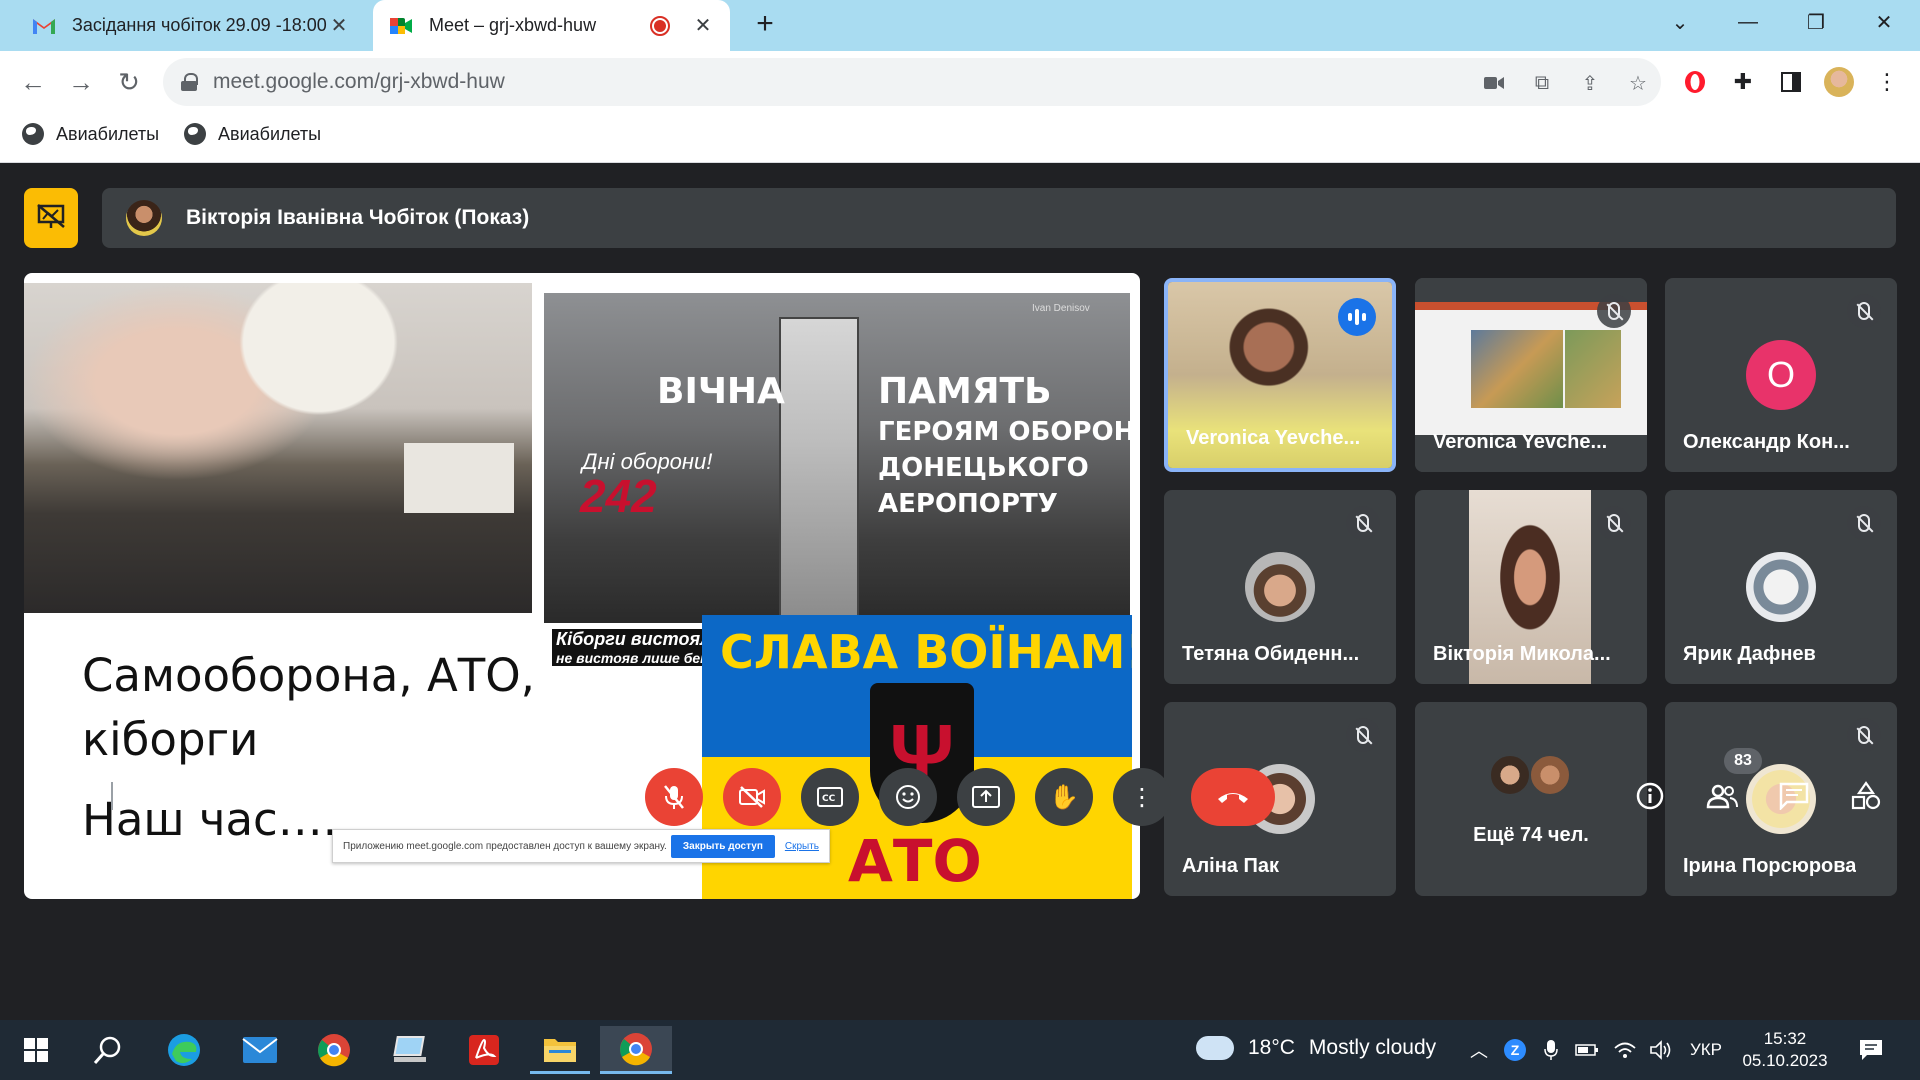 This screenshot has width=1920, height=1080. I want to click on raise-hand-button: ✋, so click(1064, 797).